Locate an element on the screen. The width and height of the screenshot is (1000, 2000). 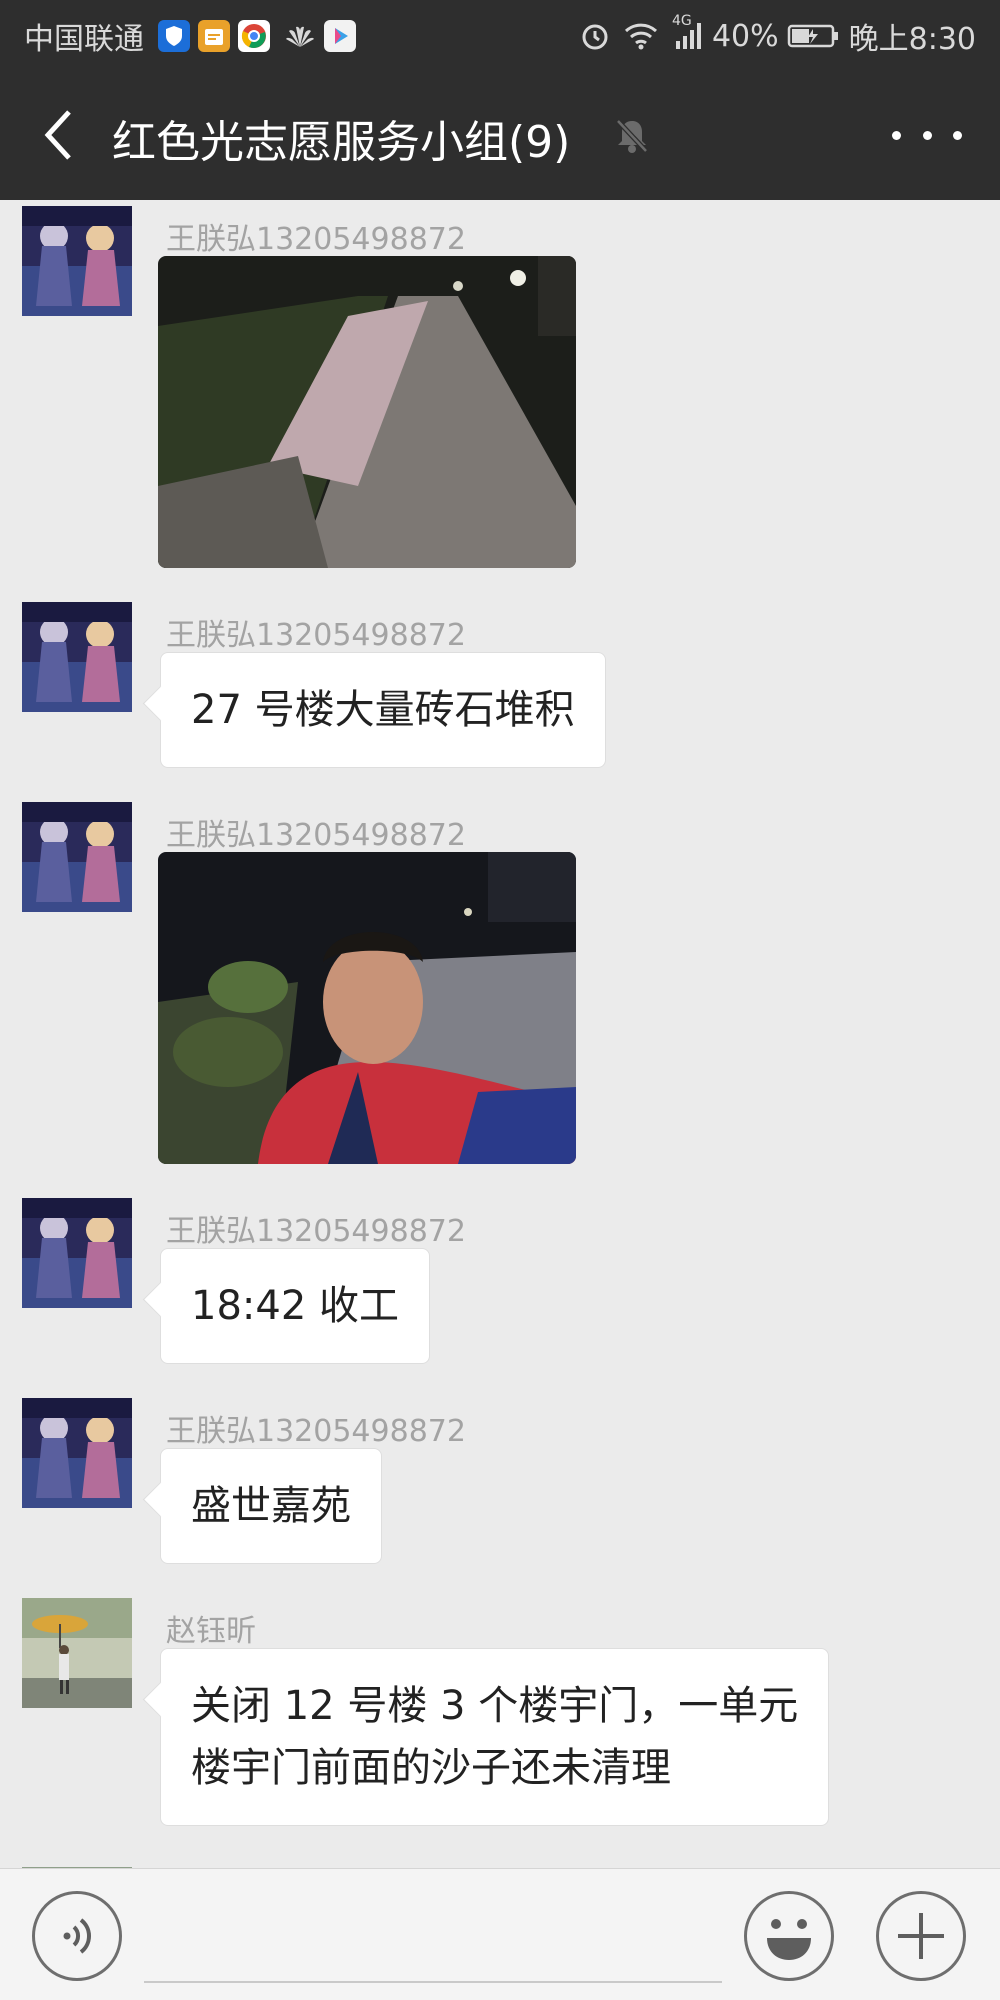
video-app-icon is located at coordinates (340, 36).